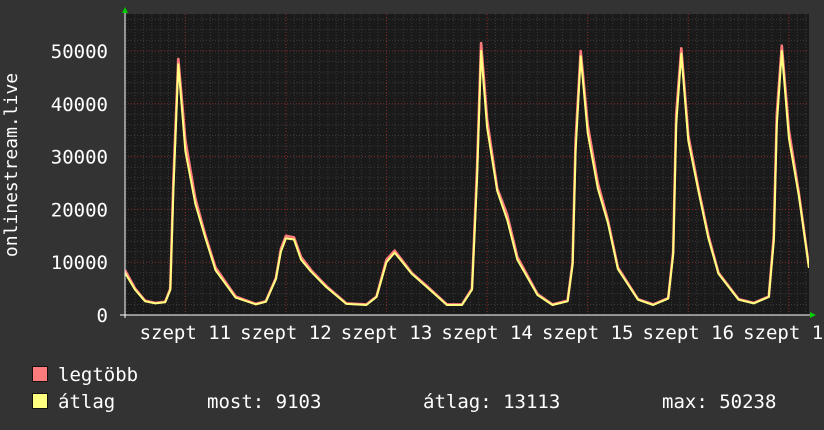 The image size is (824, 430). I want to click on legend-swatch-max, so click(40, 374).